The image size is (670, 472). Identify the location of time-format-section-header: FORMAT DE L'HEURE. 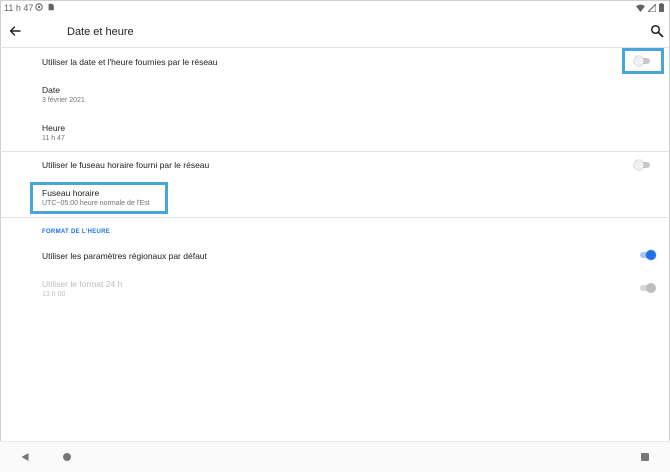
(76, 232).